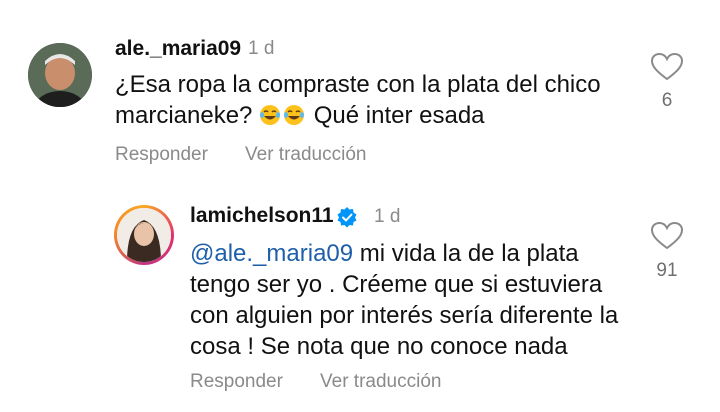 The image size is (720, 412). Describe the element at coordinates (399, 115) in the screenshot. I see `comment-text-fragment: Qué inter esada` at that location.